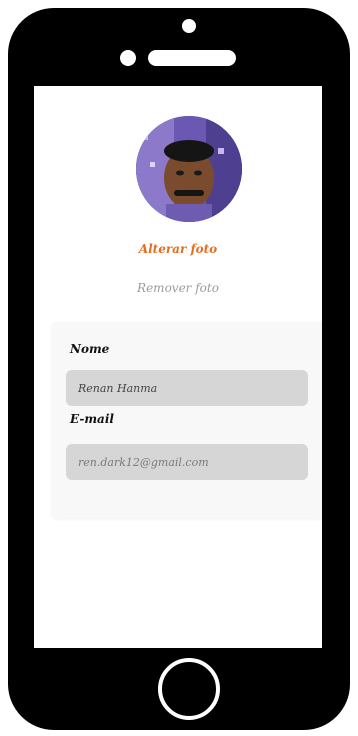 The image size is (358, 736). Describe the element at coordinates (192, 58) in the screenshot. I see `earpiece-speaker` at that location.